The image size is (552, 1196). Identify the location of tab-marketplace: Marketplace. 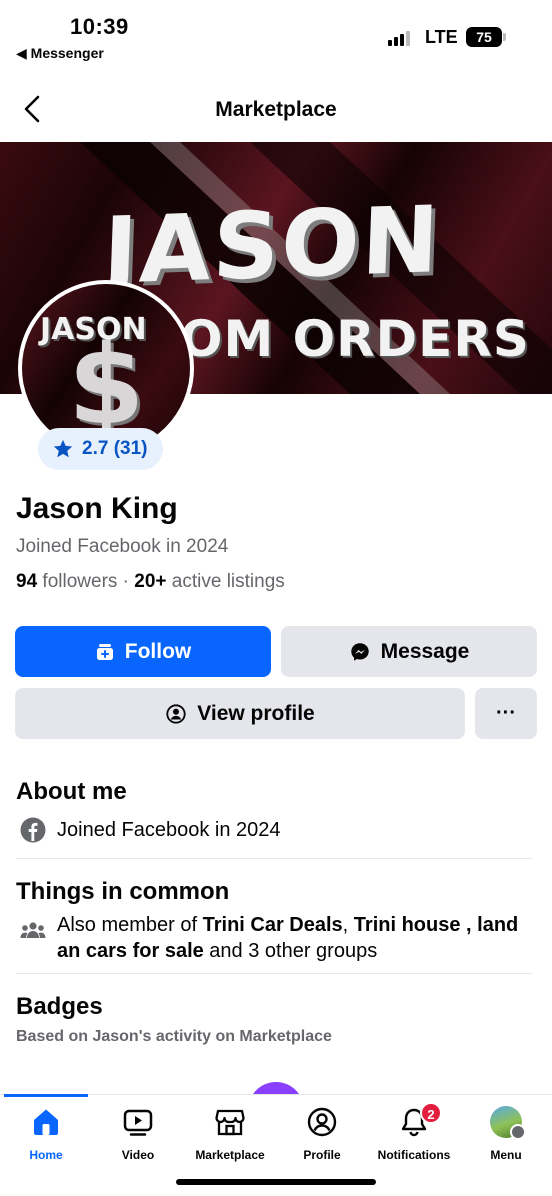
(230, 1134).